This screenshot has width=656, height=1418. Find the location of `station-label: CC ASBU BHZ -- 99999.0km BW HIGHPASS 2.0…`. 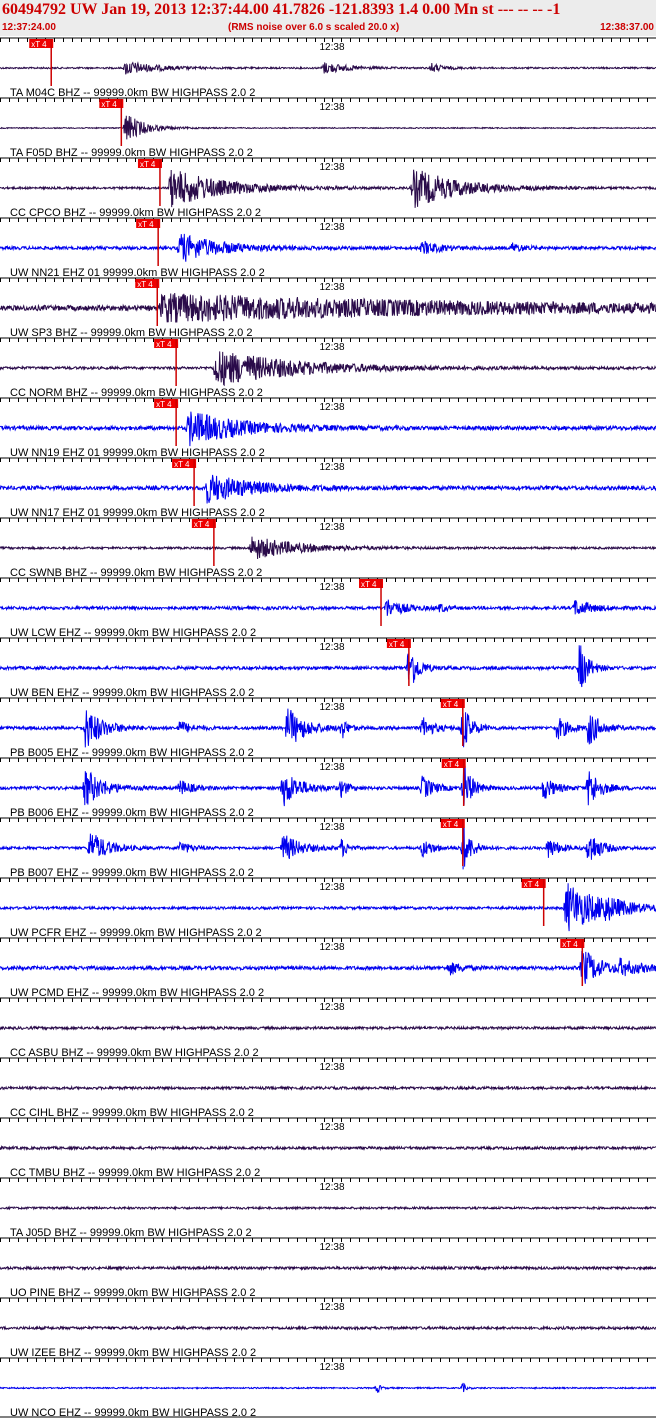

station-label: CC ASBU BHZ -- 99999.0km BW HIGHPASS 2.0… is located at coordinates (134, 1053).